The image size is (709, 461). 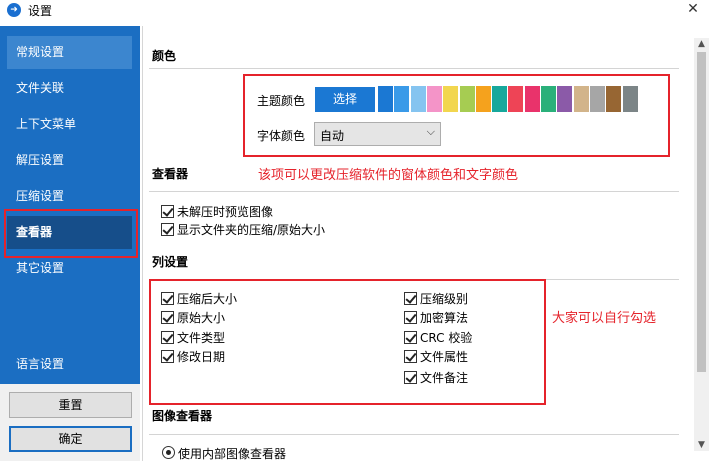 I want to click on col-encryption-checkbox: 加密算法, so click(x=436, y=317).